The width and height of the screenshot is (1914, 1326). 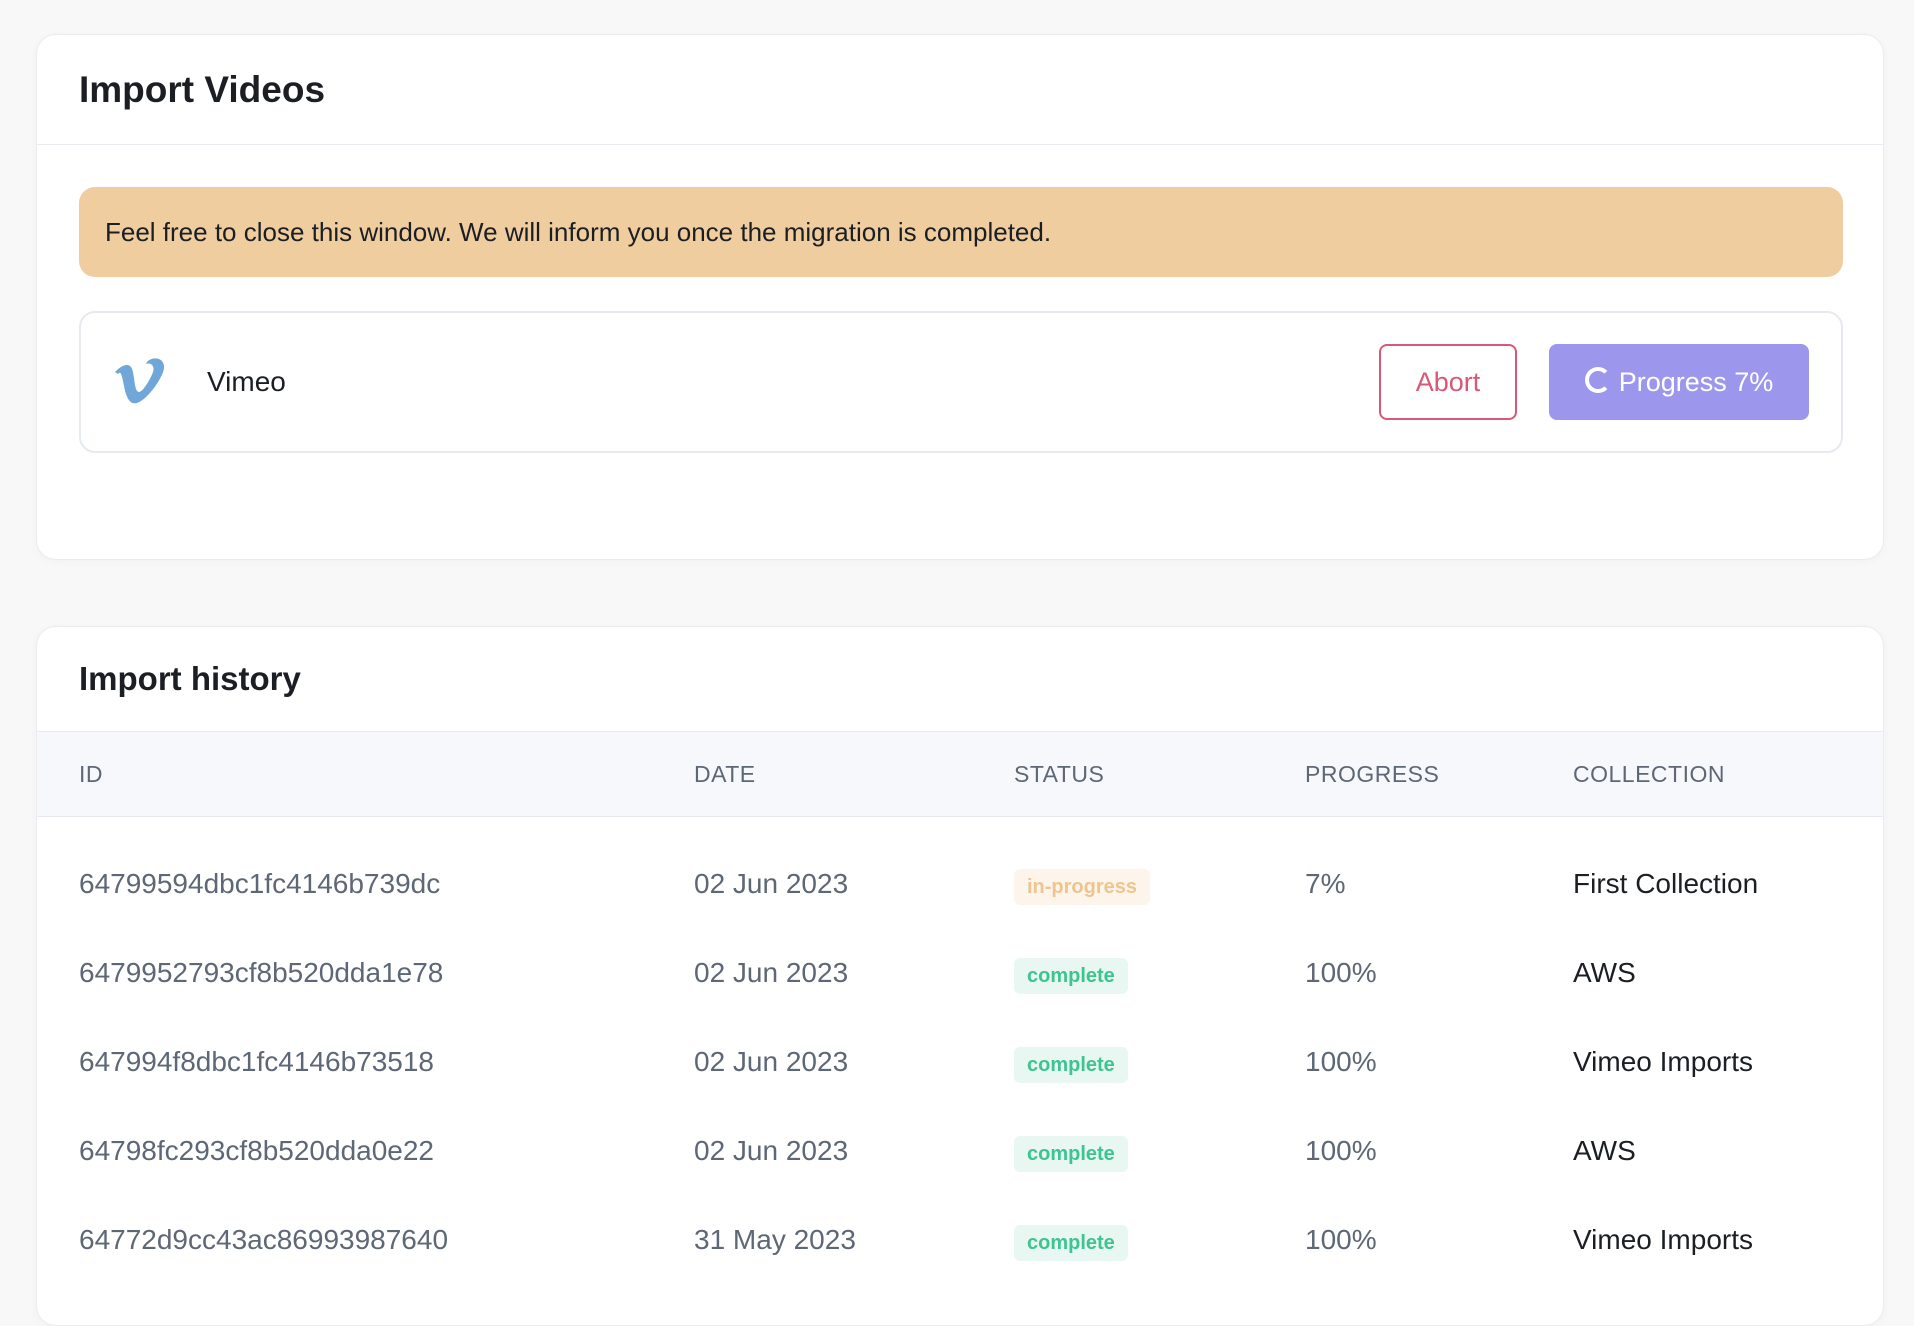 I want to click on import-source-row: Vimeo Abort Progress 7%, so click(x=961, y=382).